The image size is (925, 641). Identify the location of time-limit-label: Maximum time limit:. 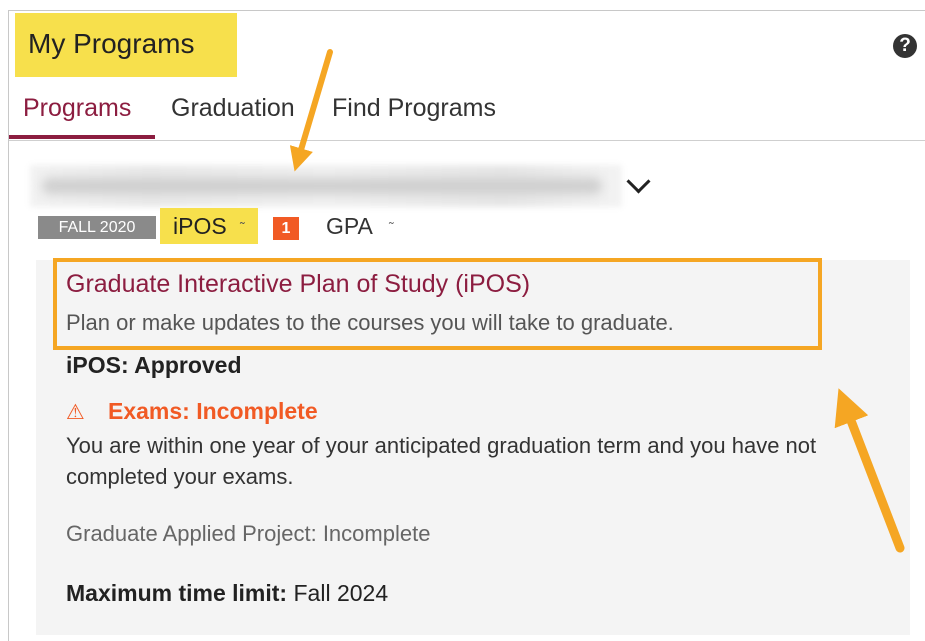
(177, 593).